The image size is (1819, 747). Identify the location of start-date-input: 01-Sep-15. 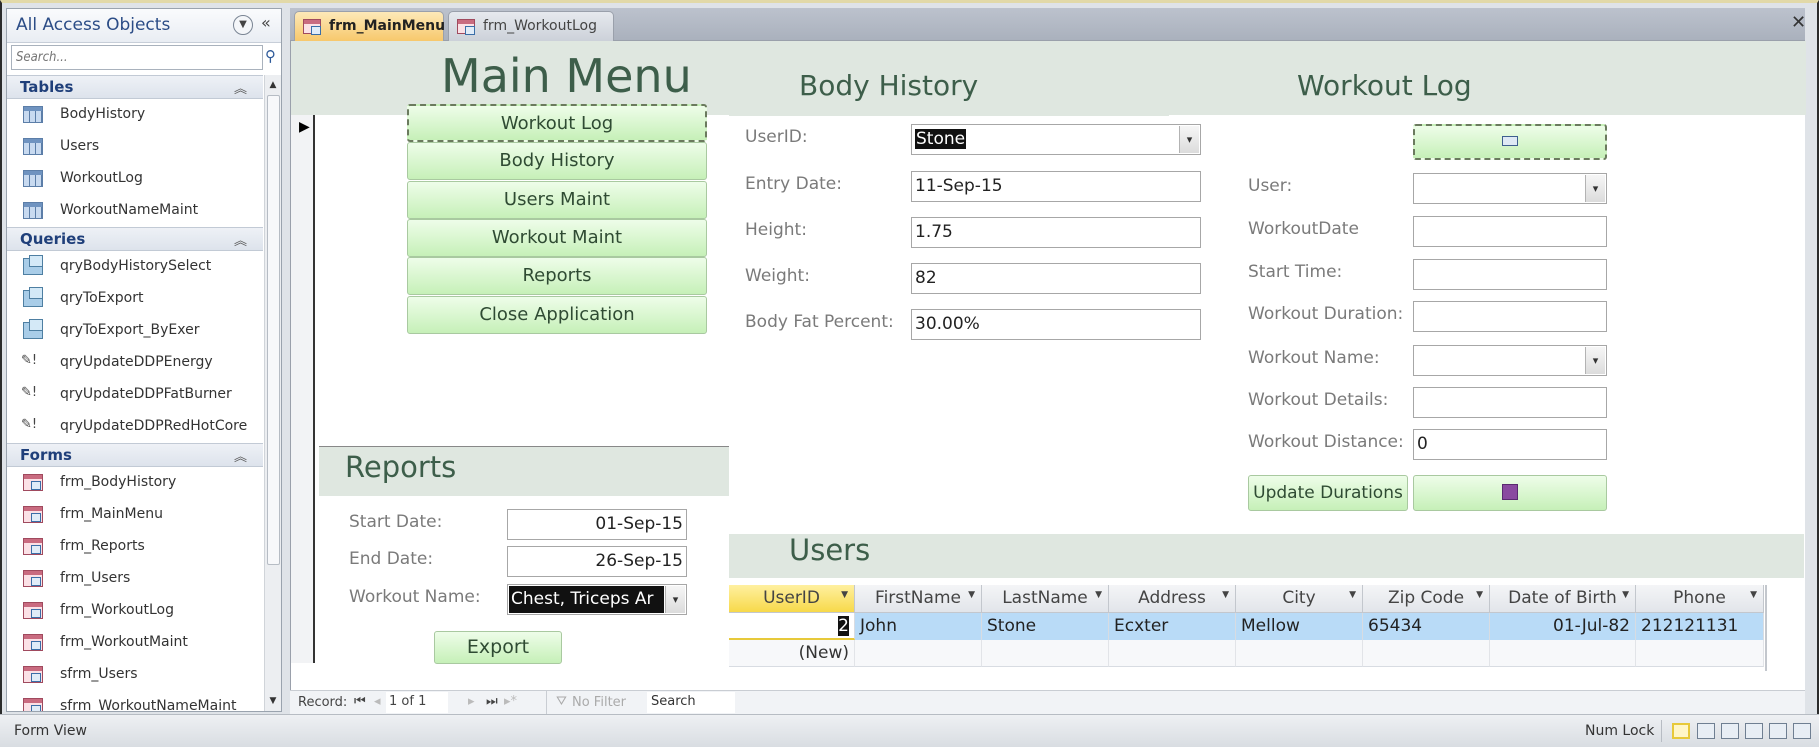
(597, 524).